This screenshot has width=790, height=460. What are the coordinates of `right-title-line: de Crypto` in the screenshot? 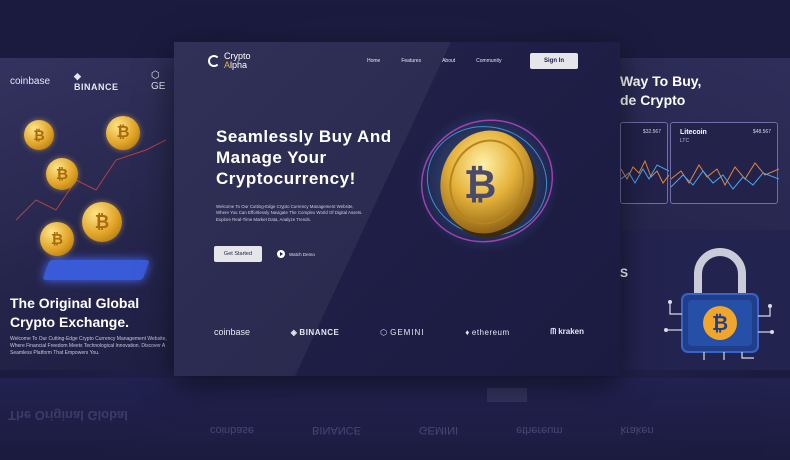 It's located at (653, 100).